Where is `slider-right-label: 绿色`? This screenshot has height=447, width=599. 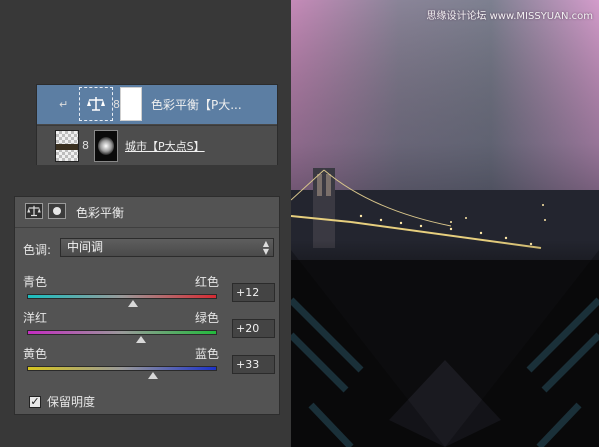 slider-right-label: 绿色 is located at coordinates (207, 318).